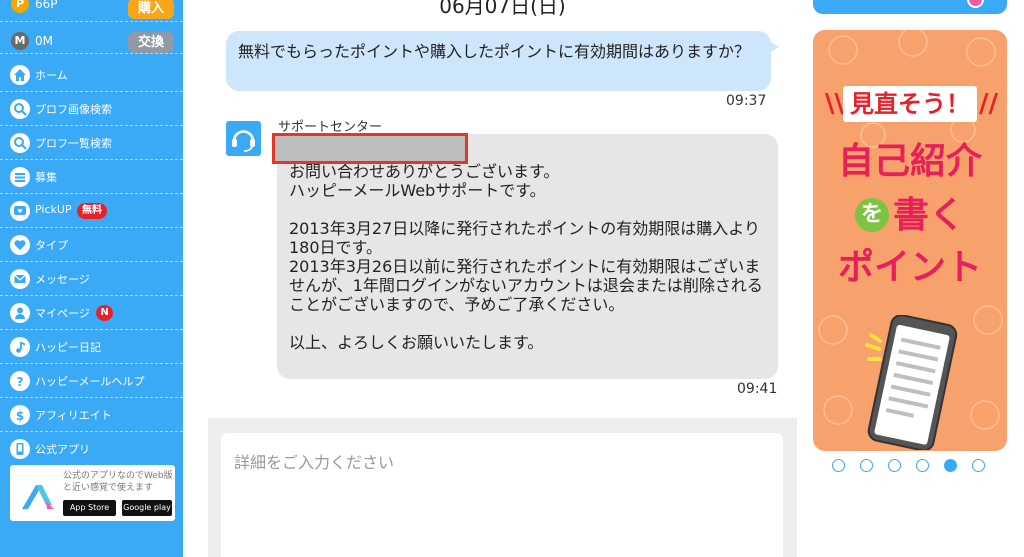  I want to click on sidebar-item-home: ホーム, so click(91, 75).